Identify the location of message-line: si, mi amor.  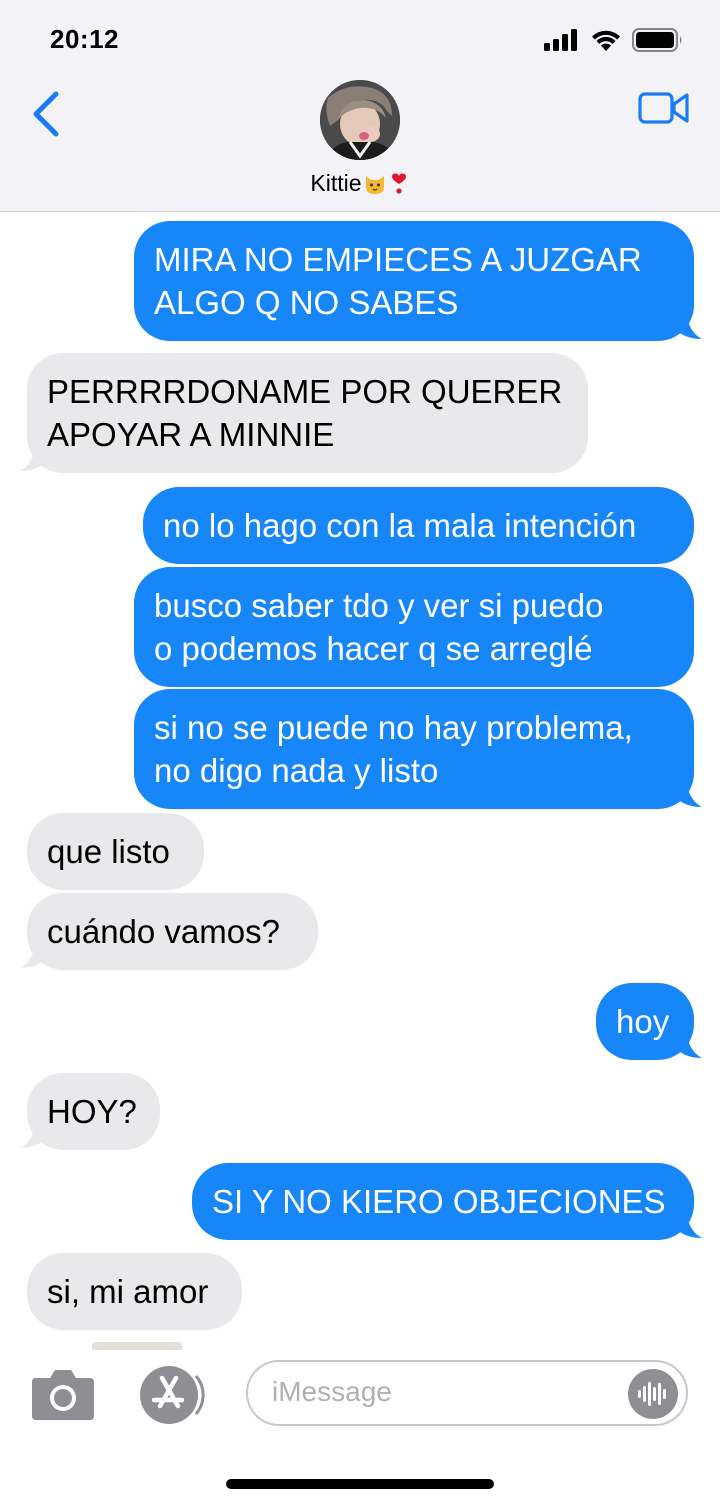
(128, 1291).